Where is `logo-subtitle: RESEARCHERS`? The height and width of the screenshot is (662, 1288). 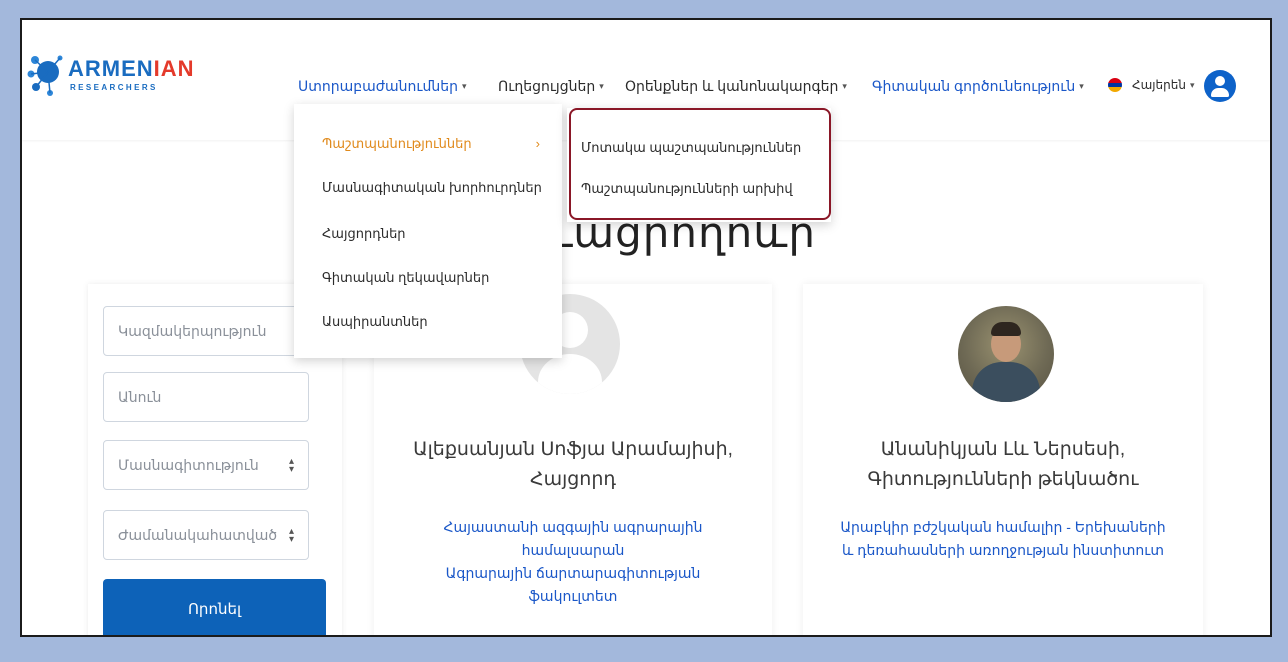
logo-subtitle: RESEARCHERS is located at coordinates (114, 87).